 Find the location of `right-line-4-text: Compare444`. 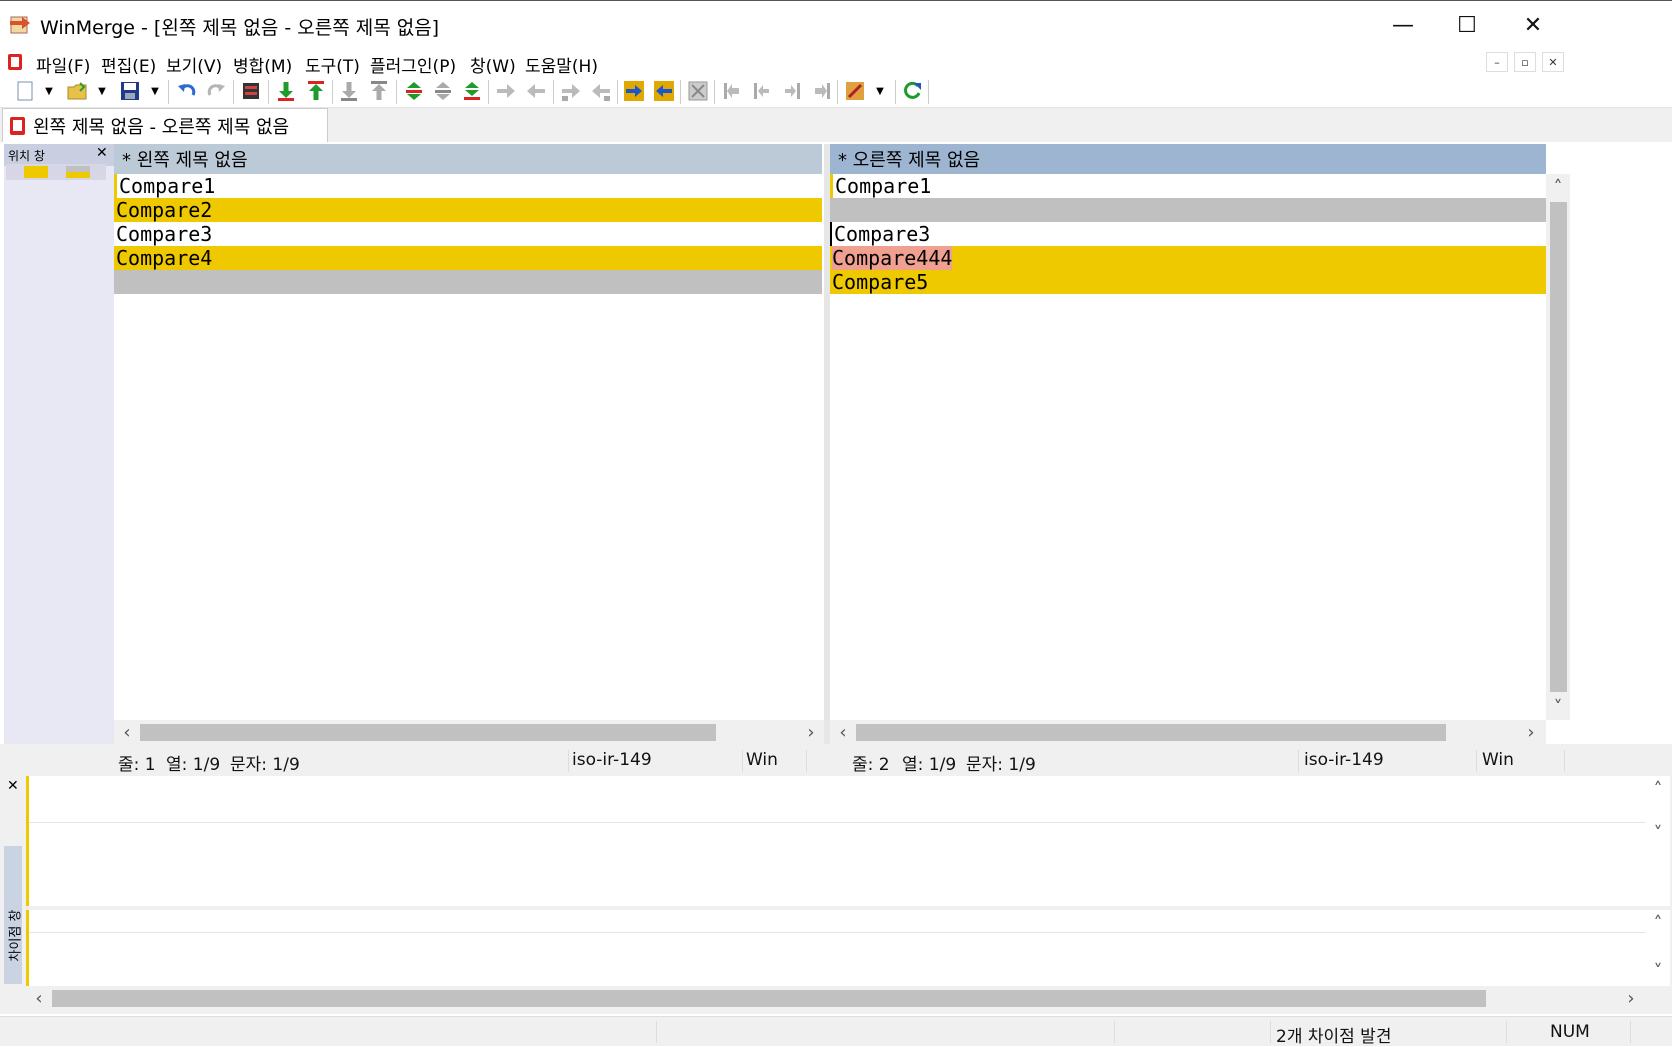

right-line-4-text: Compare444 is located at coordinates (892, 258).